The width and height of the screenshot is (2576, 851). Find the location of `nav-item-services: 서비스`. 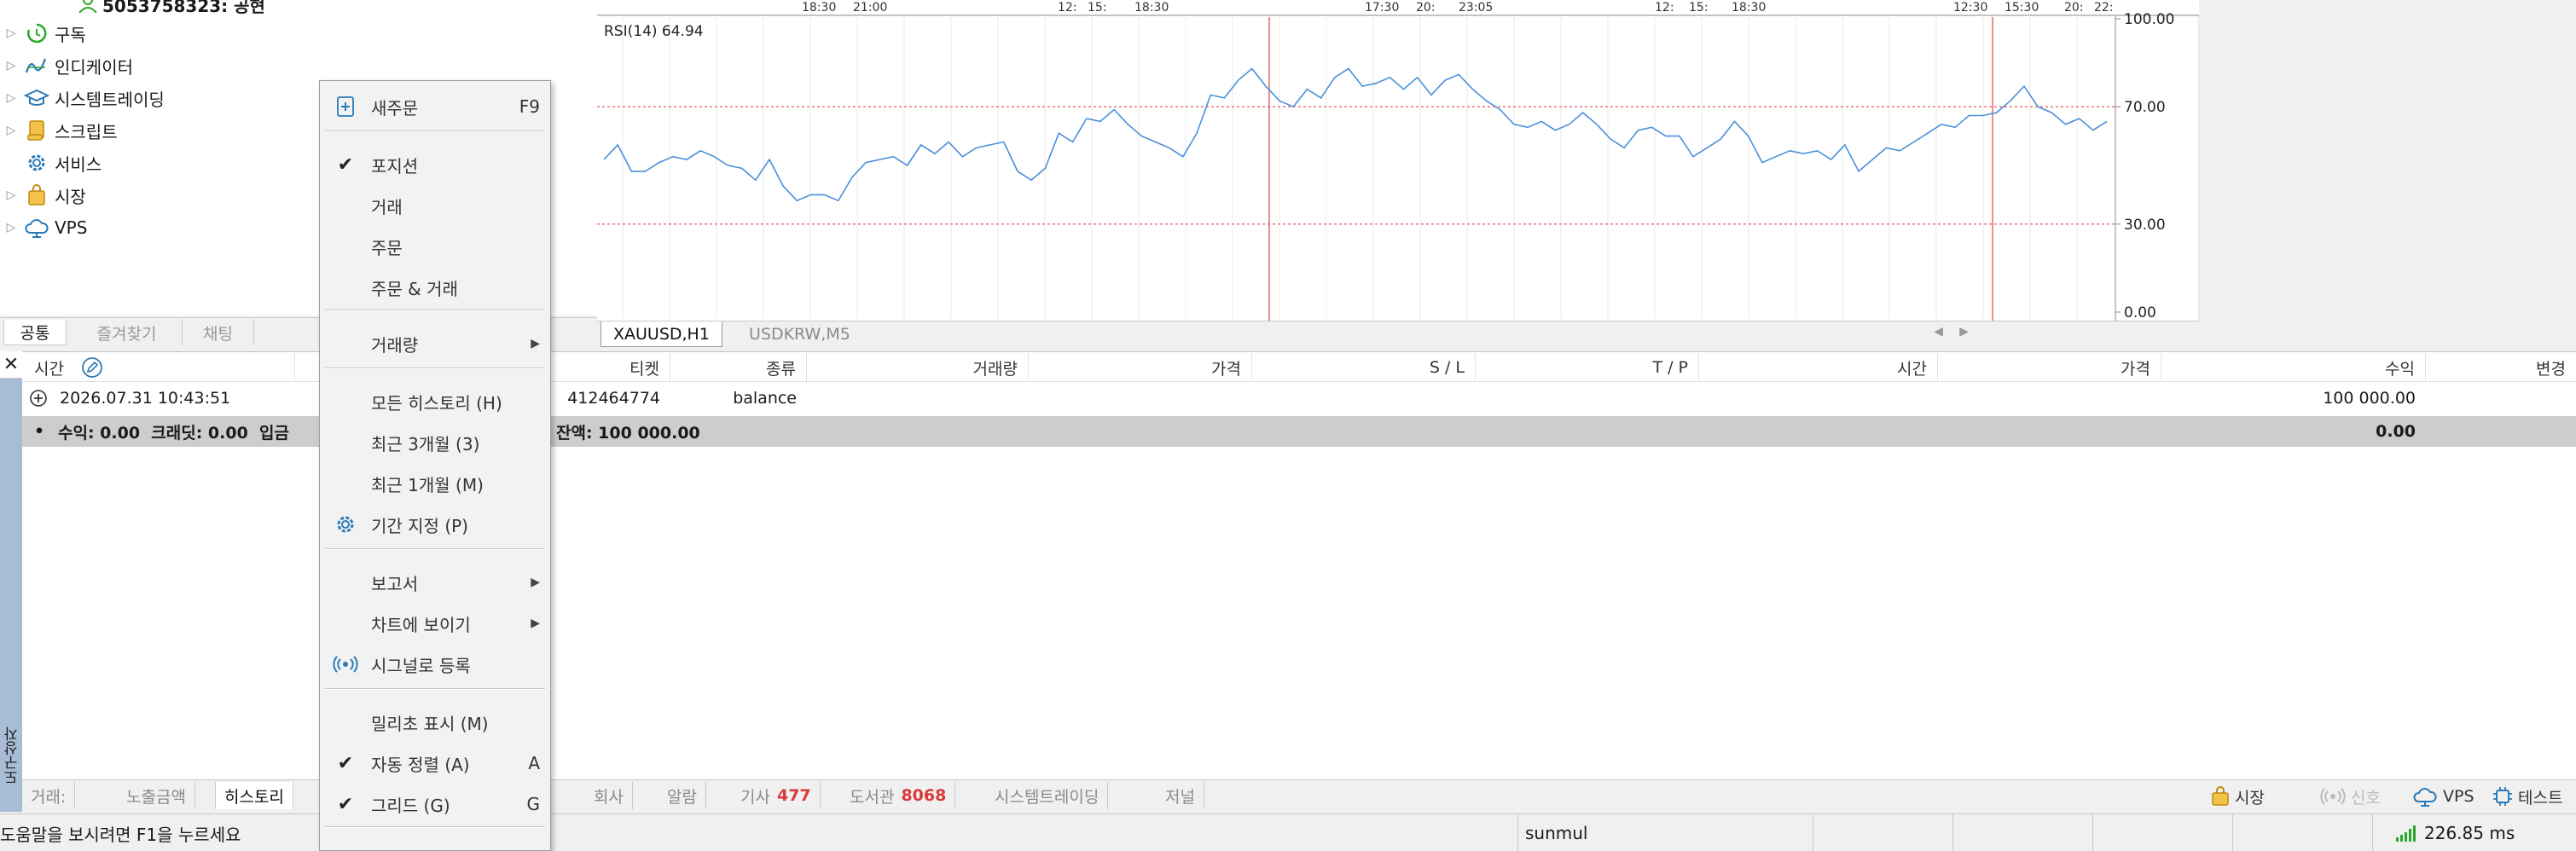

nav-item-services: 서비스 is located at coordinates (51, 163).